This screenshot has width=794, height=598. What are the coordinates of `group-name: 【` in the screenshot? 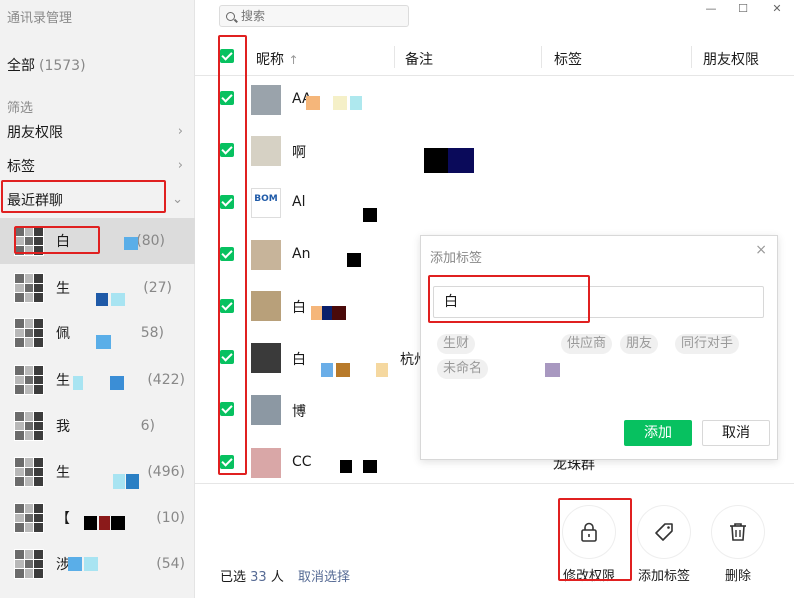 It's located at (63, 519).